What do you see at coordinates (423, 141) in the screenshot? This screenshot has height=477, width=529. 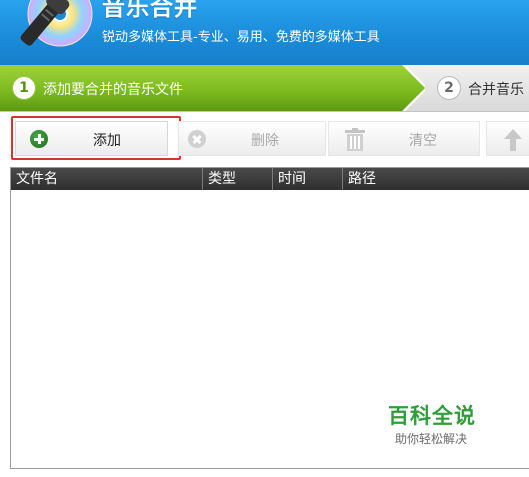 I see `clear-button-label: 清空` at bounding box center [423, 141].